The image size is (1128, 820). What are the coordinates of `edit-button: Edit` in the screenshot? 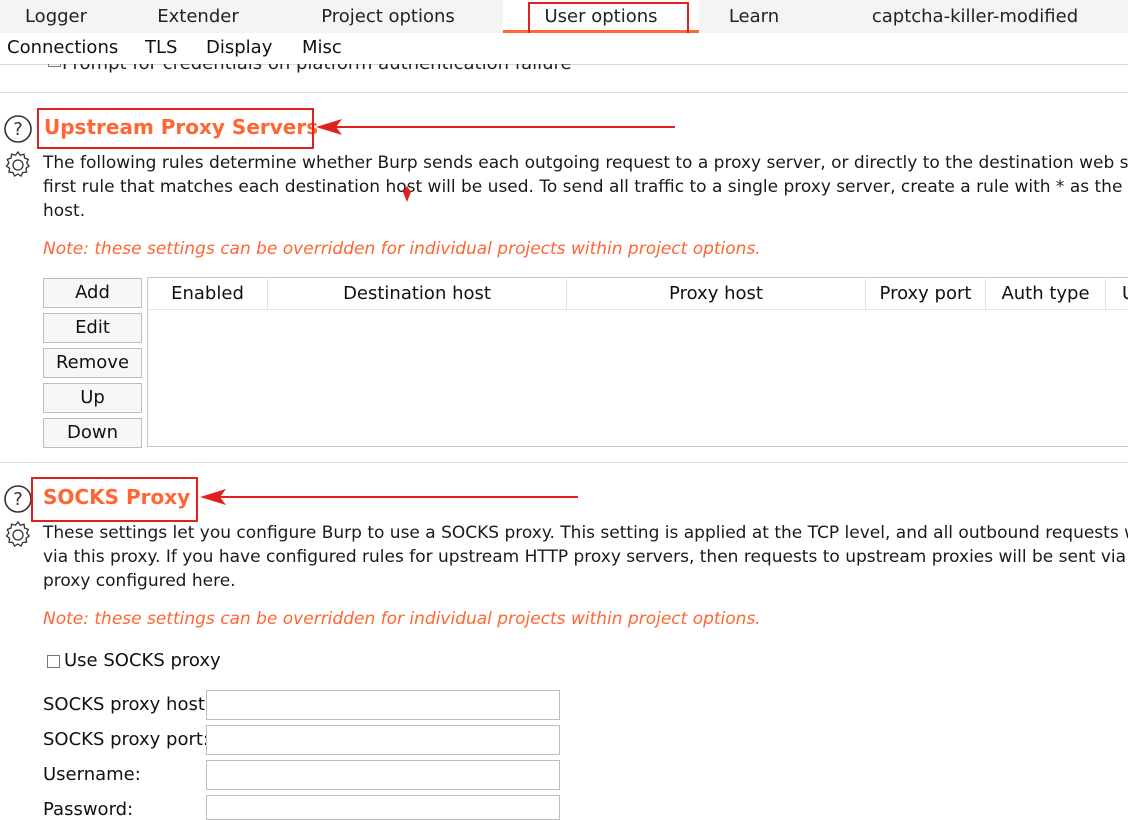 It's located at (92, 328).